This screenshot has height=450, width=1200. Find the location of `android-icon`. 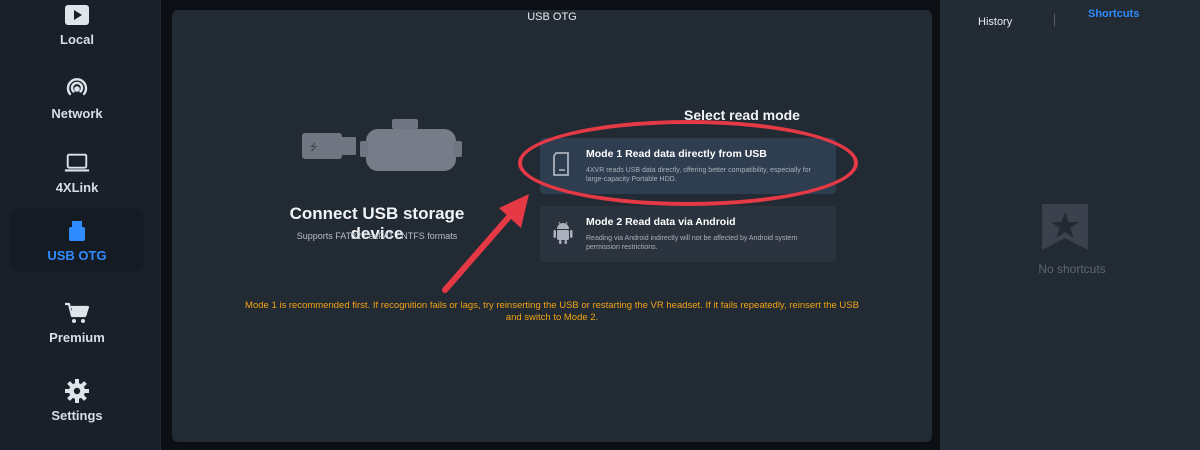

android-icon is located at coordinates (563, 232).